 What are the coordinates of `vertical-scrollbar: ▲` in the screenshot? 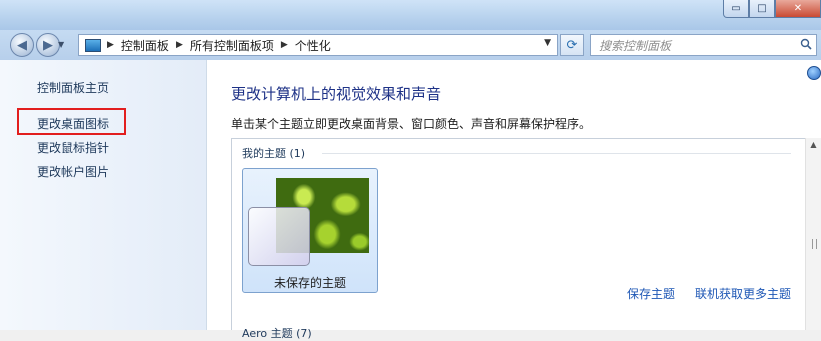 It's located at (813, 234).